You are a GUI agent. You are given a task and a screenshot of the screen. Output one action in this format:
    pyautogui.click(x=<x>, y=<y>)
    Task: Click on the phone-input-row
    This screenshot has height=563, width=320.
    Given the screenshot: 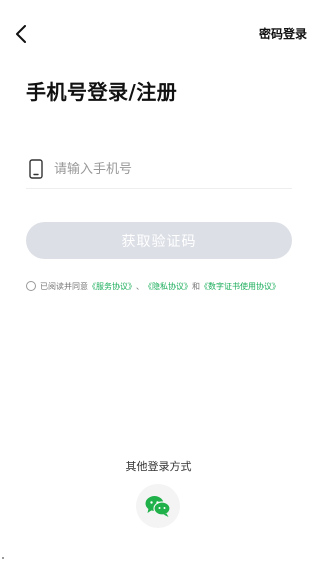 What is the action you would take?
    pyautogui.click(x=159, y=169)
    